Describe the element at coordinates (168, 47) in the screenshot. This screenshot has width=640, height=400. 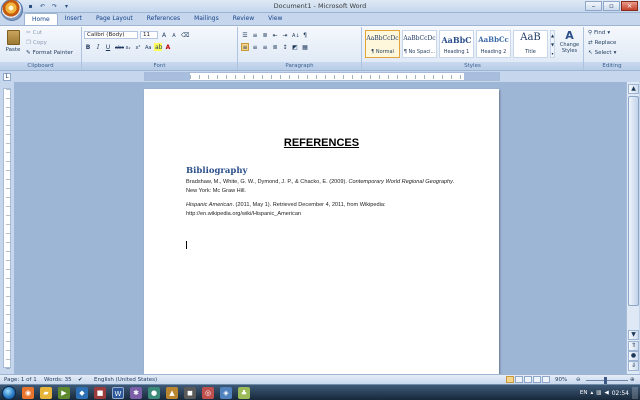
I see `font-color-icon: A` at that location.